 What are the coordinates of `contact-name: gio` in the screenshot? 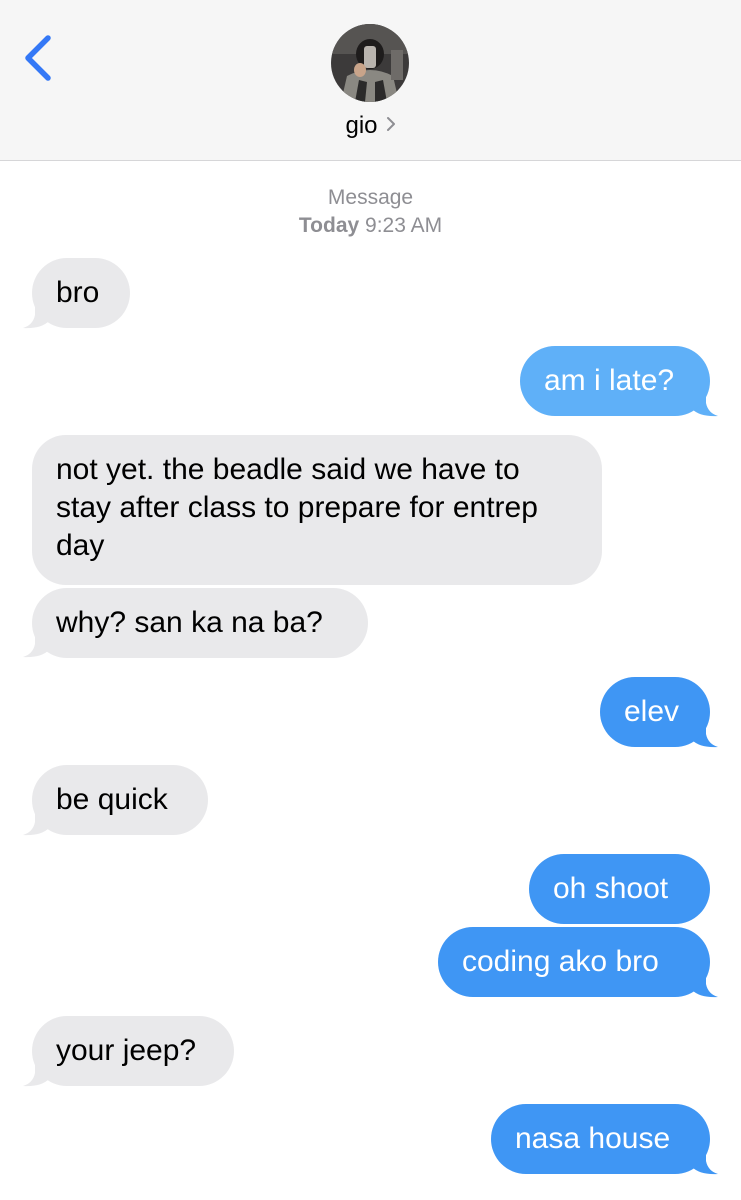 It's located at (361, 125).